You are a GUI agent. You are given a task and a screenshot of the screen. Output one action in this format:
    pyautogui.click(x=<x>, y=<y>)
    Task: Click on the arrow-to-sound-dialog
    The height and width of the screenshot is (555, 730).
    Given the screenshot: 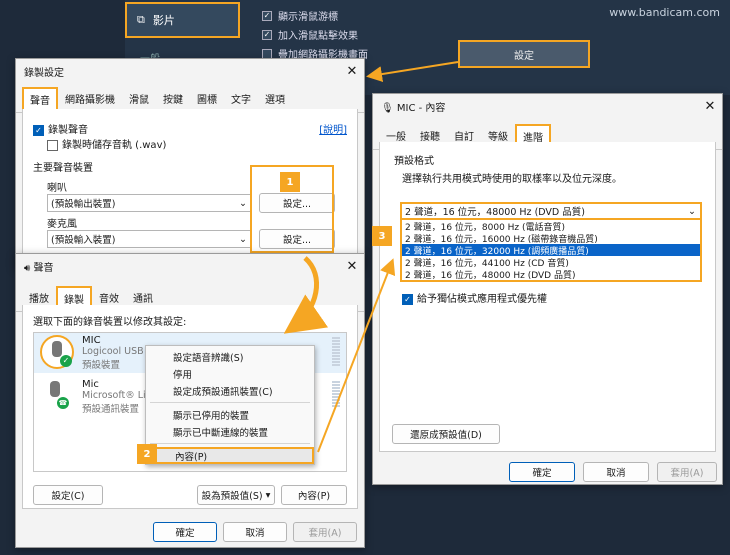 What is the action you would take?
    pyautogui.click(x=306, y=295)
    